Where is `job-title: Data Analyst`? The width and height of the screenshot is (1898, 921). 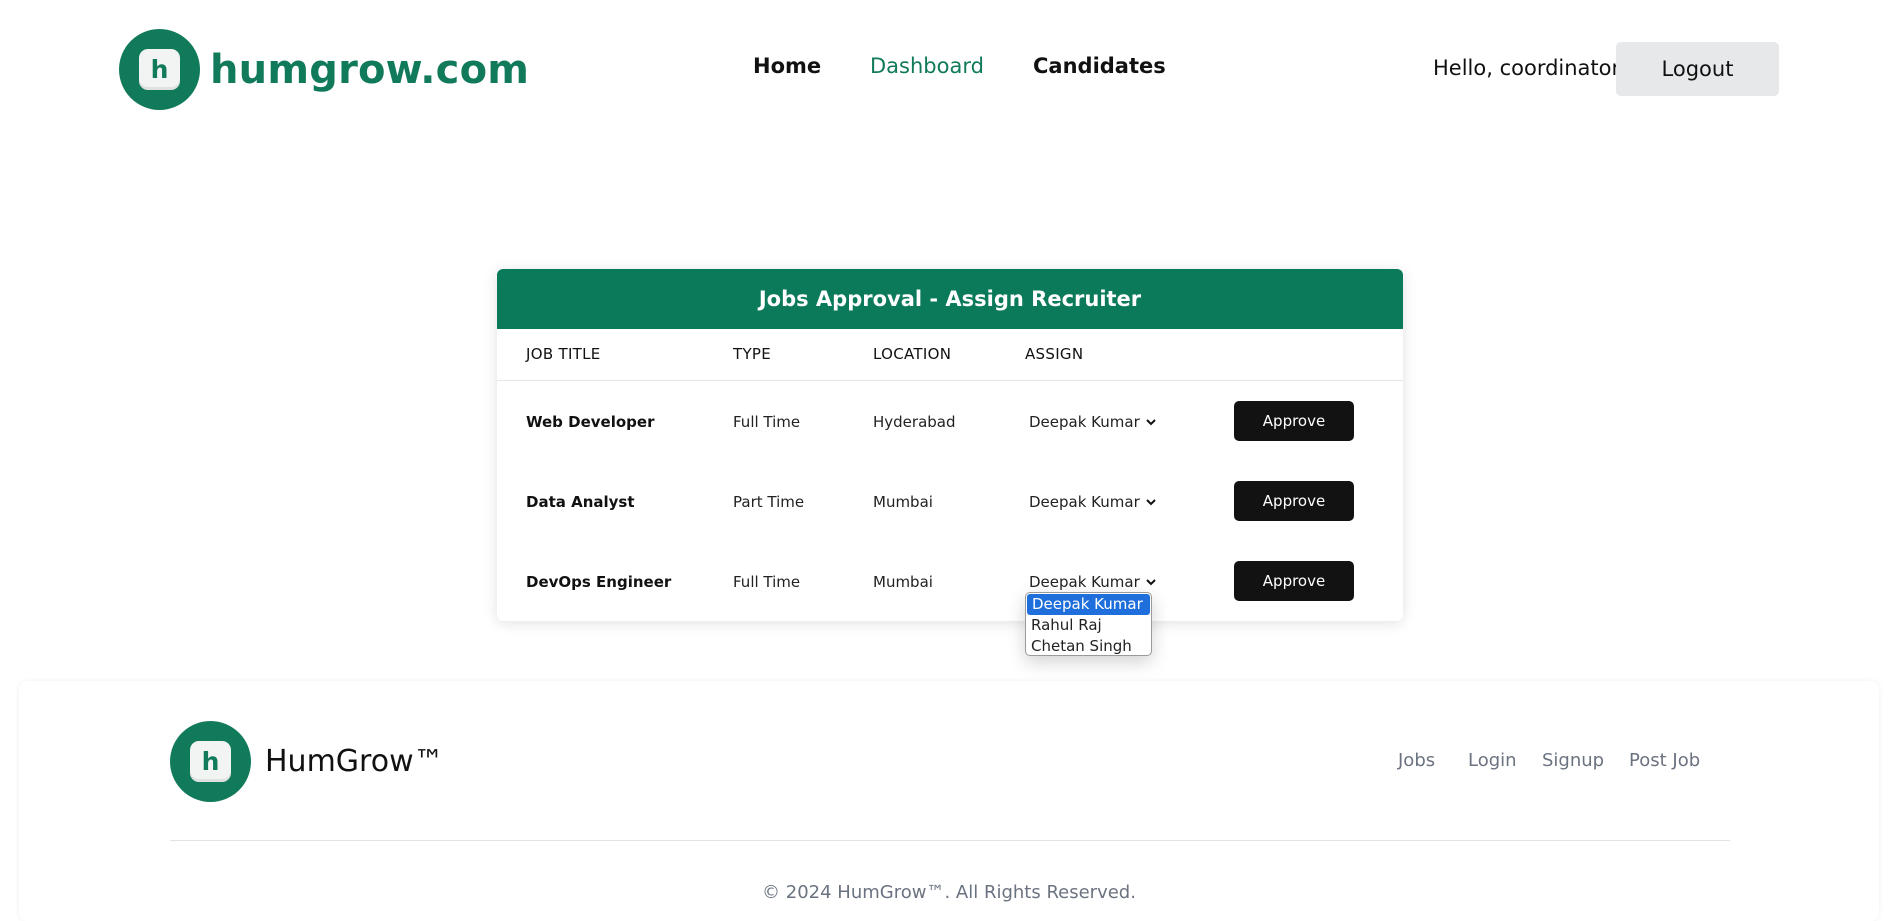 job-title: Data Analyst is located at coordinates (580, 502).